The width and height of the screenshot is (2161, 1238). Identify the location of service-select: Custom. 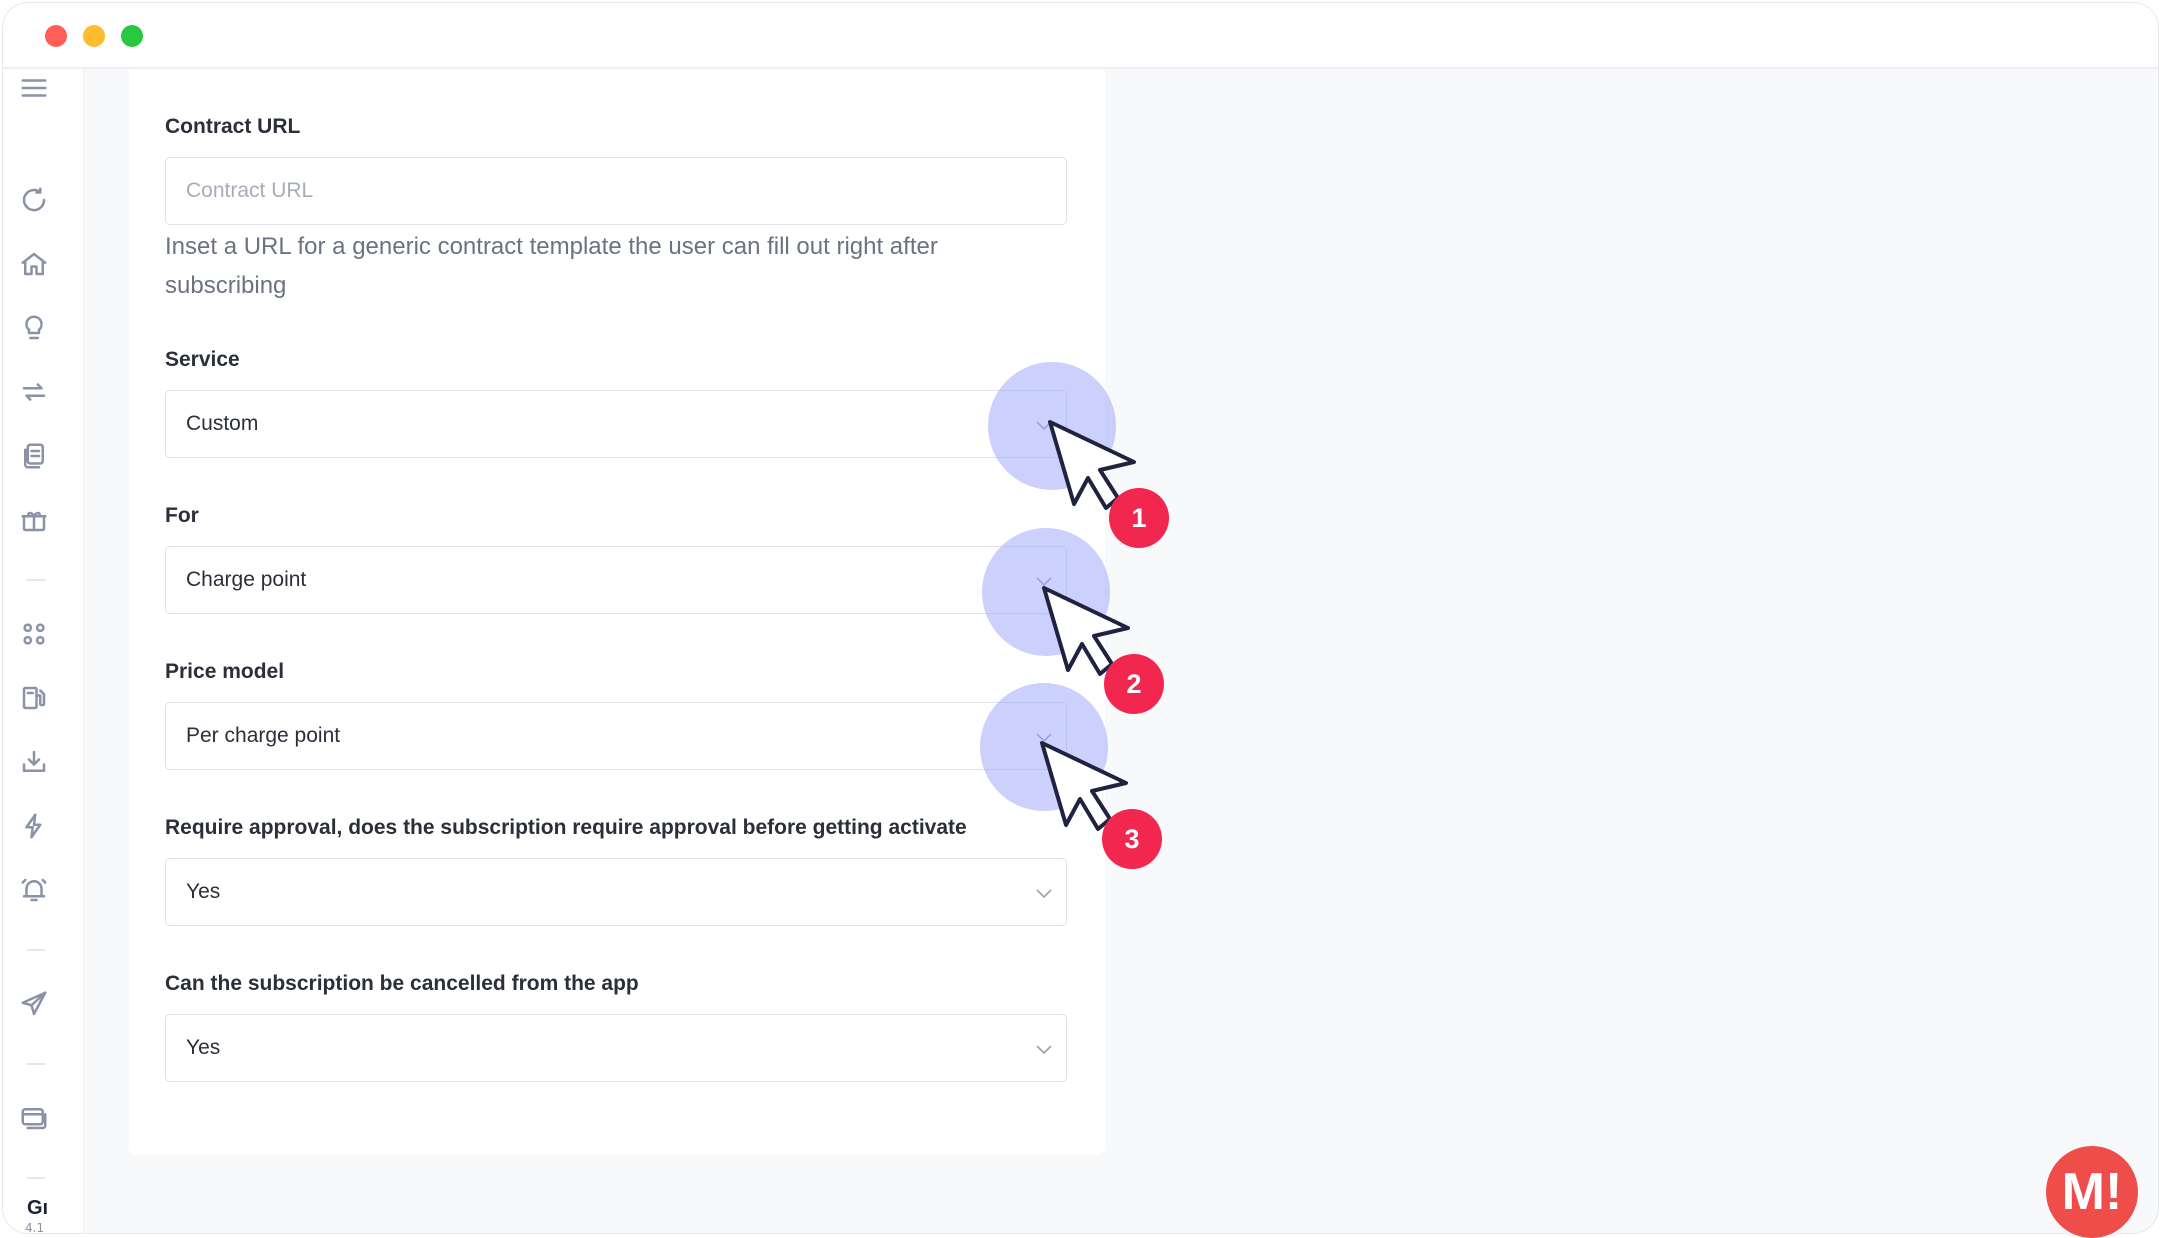
(616, 424).